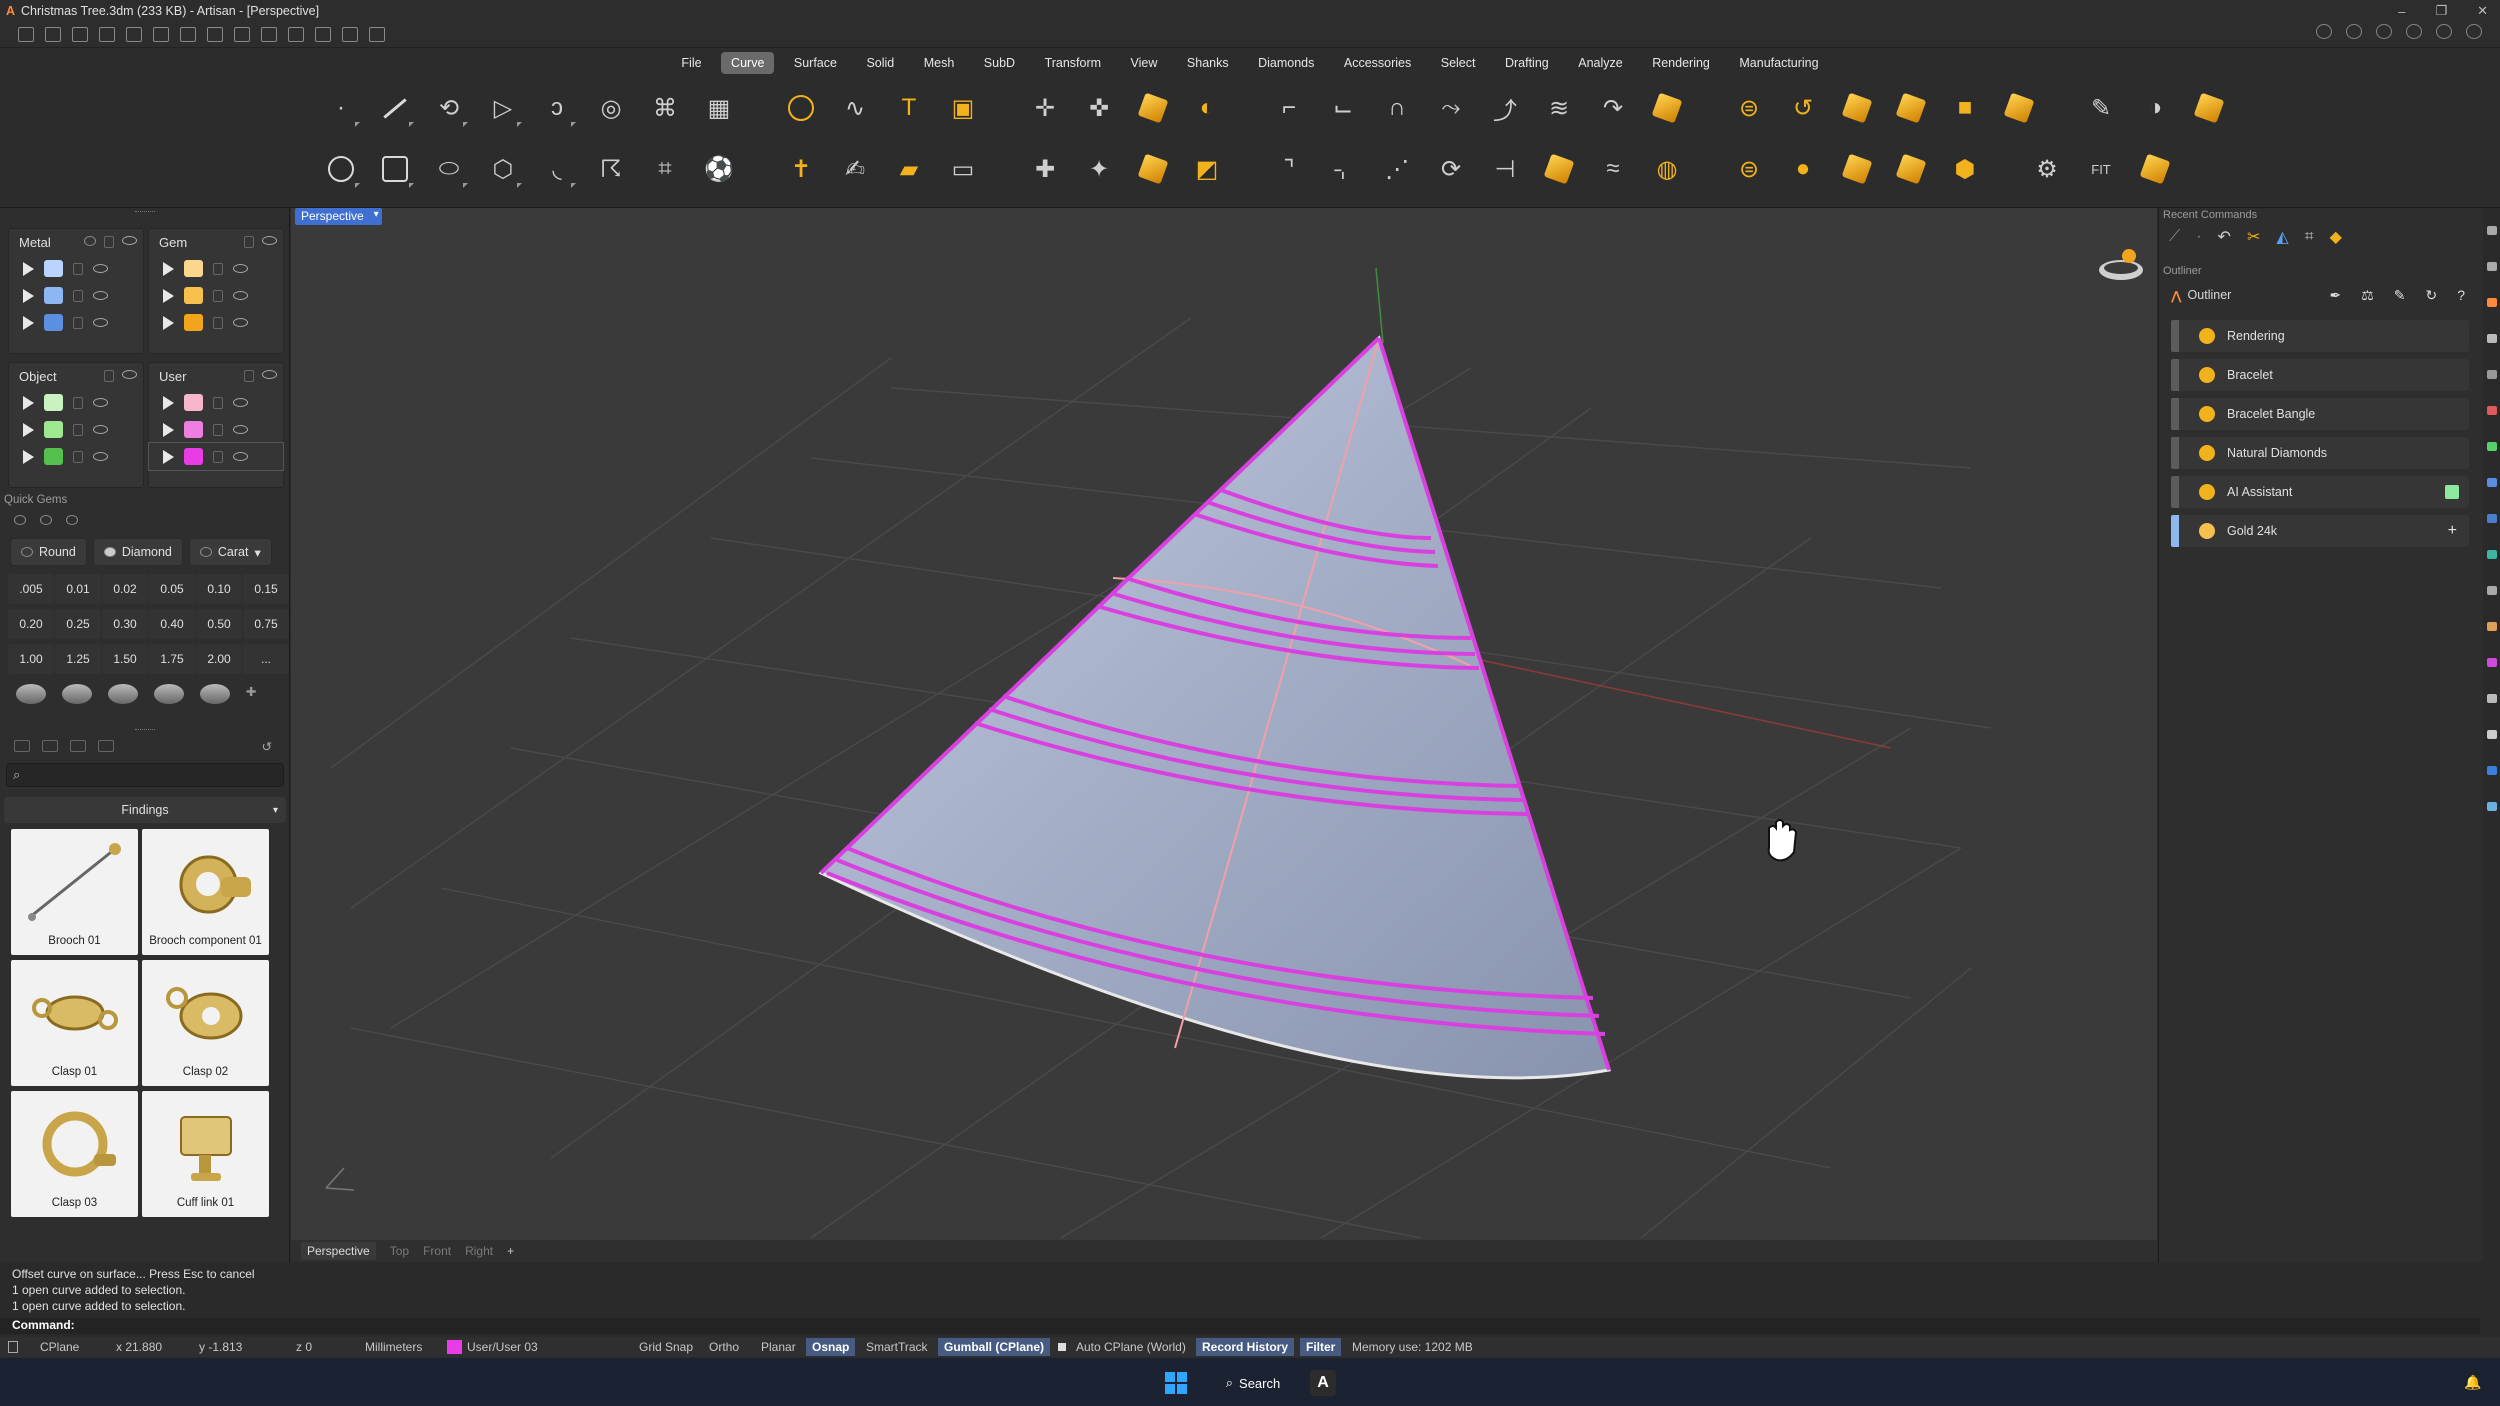  Describe the element at coordinates (748, 63) in the screenshot. I see `tab-curve: Curve` at that location.